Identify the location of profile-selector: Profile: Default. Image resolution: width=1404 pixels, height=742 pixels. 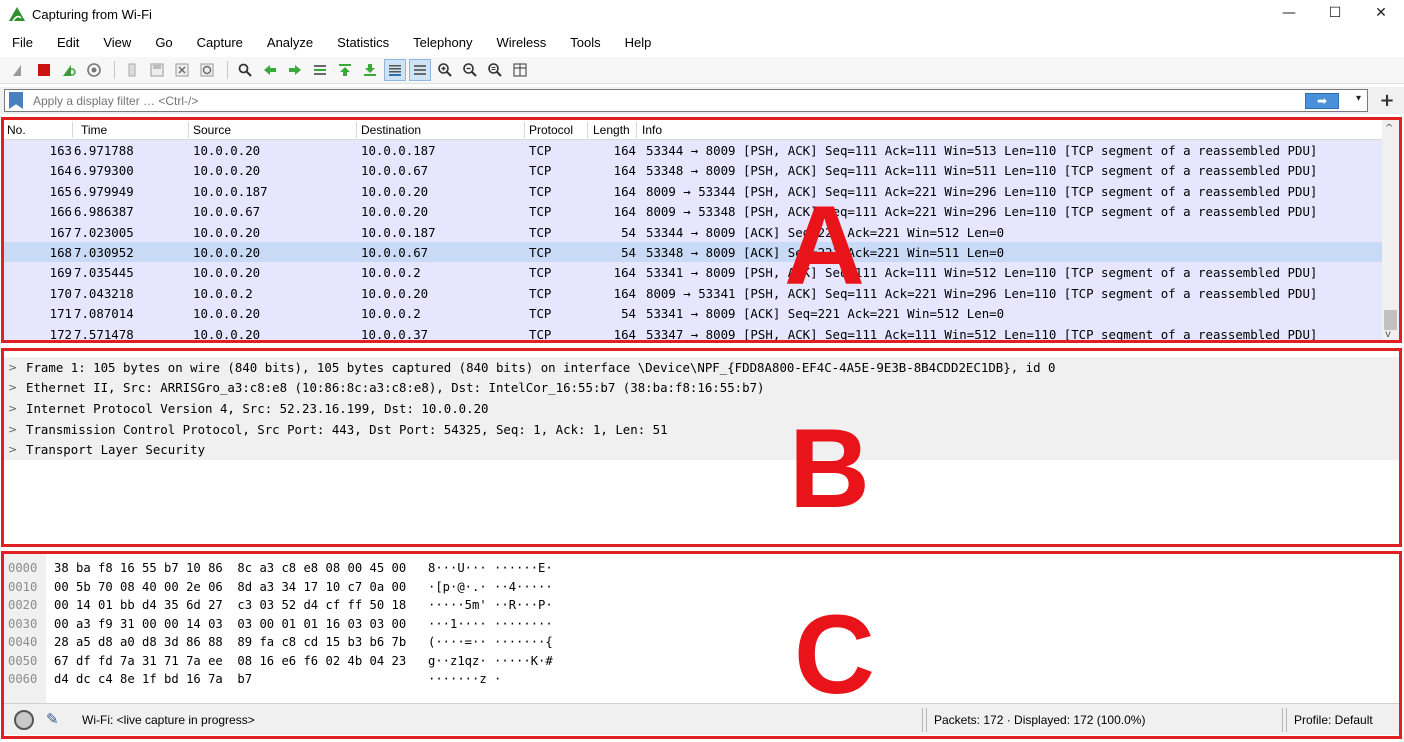
(1333, 720).